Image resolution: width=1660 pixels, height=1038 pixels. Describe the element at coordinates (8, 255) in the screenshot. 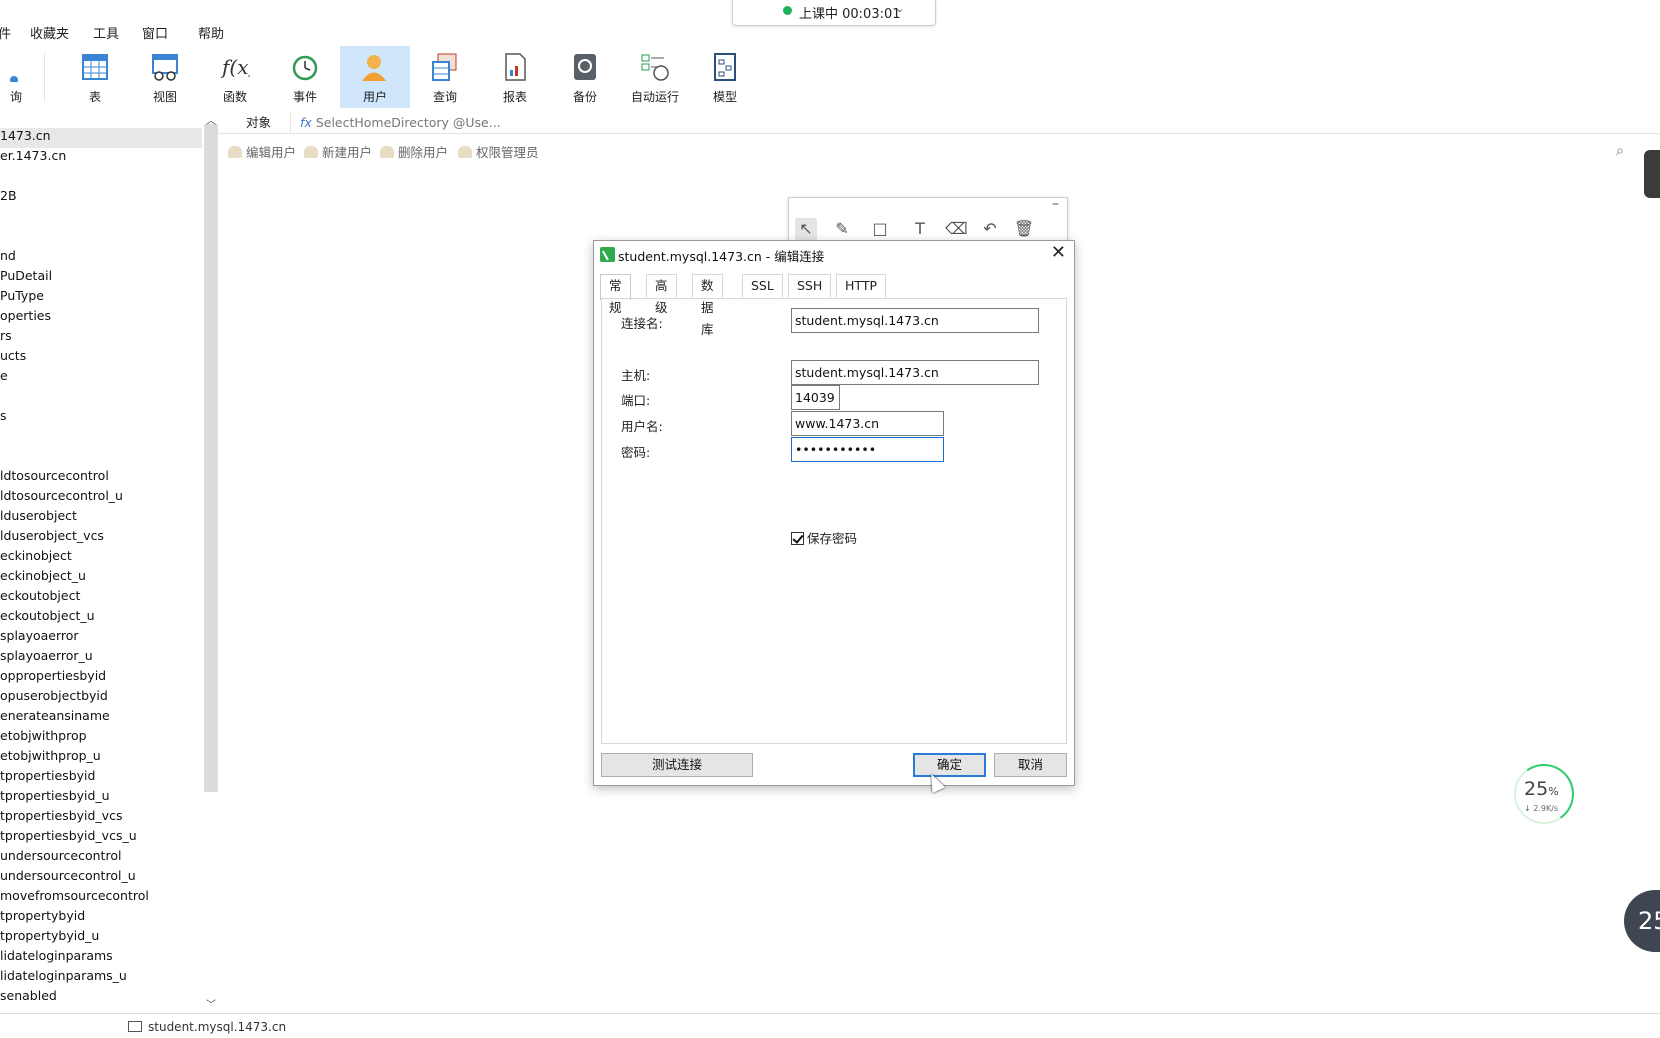

I see `tree-item: nd` at that location.